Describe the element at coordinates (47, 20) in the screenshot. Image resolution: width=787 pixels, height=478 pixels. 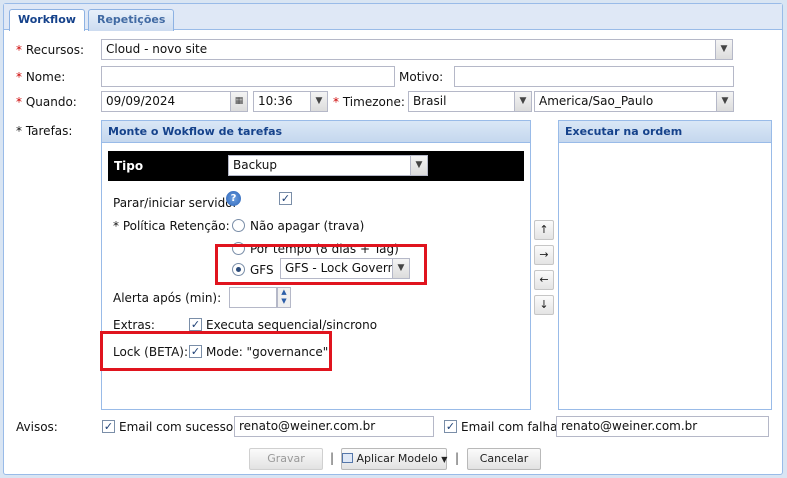
I see `tab-workflow: Workflow` at that location.